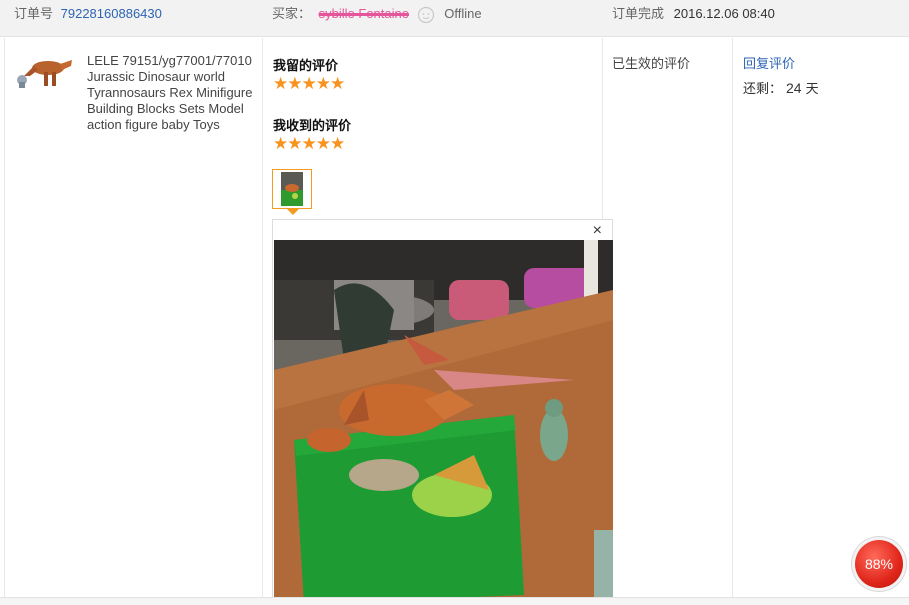 Image resolution: width=909 pixels, height=605 pixels. I want to click on my-review-stars: ★★★★★, so click(309, 83).